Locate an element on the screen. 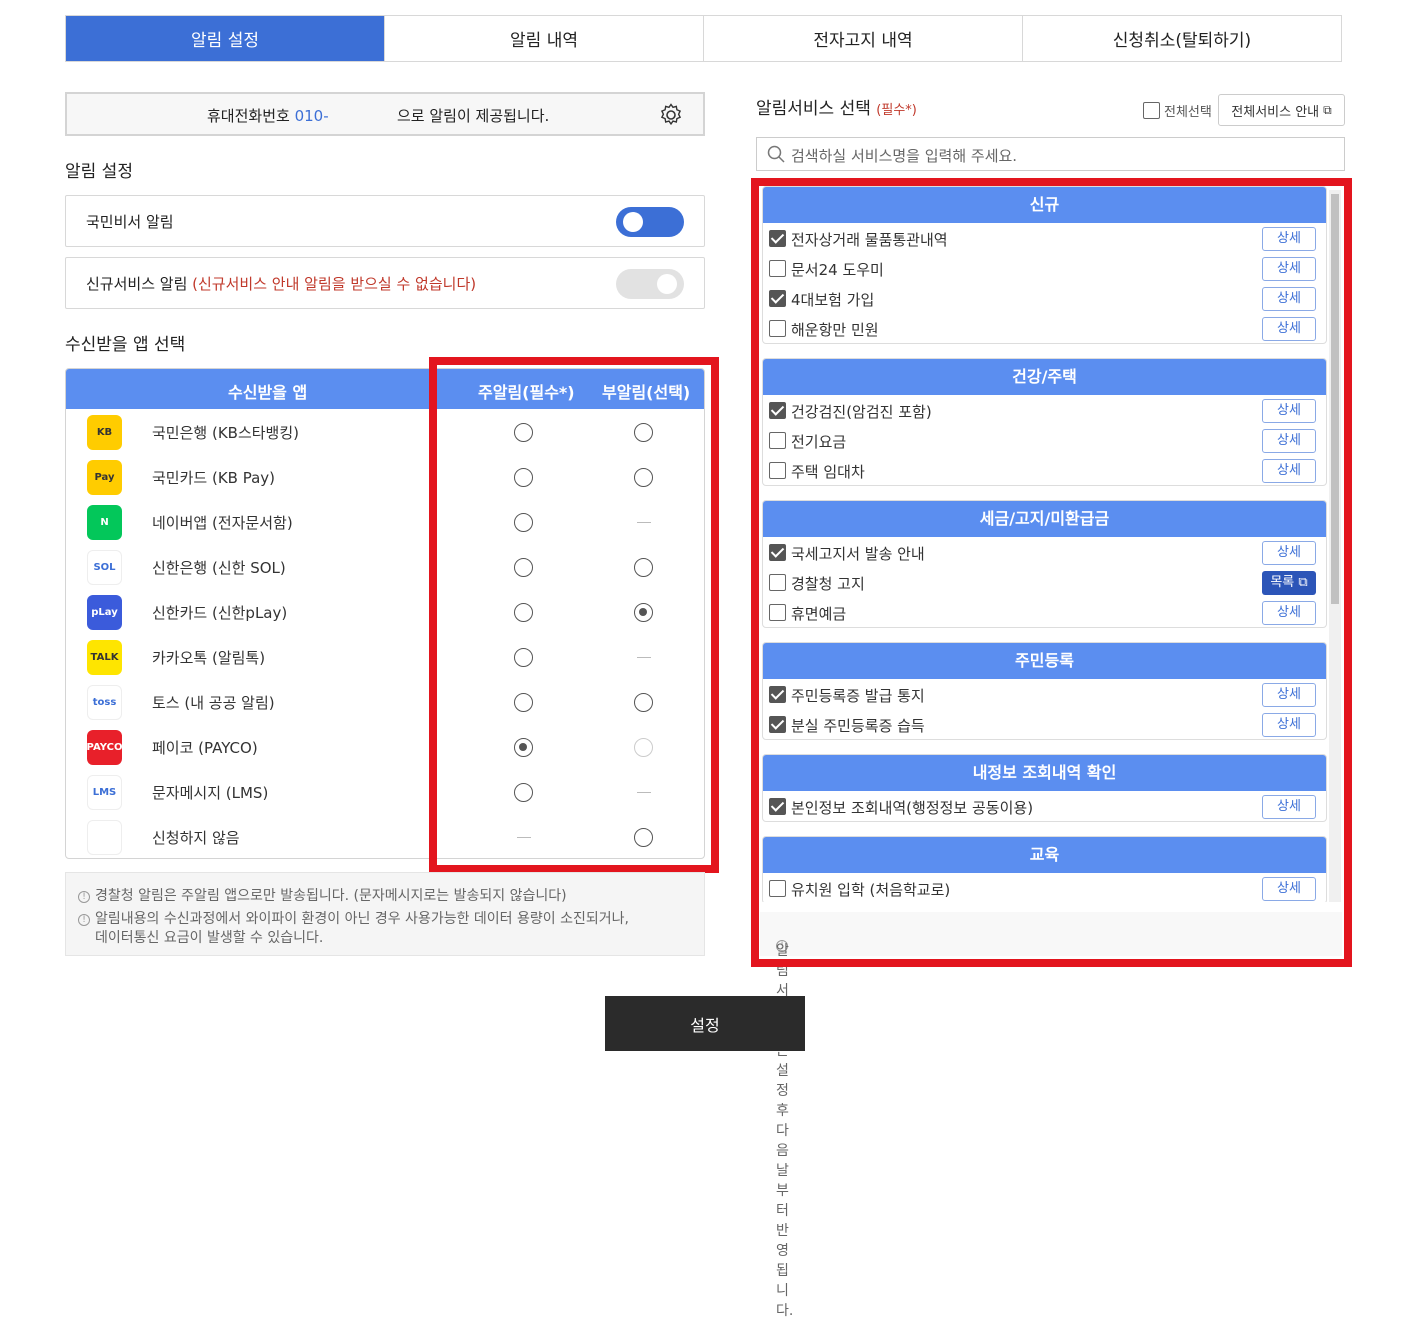 The image size is (1416, 1320). app-logo-icon: KB is located at coordinates (104, 432).